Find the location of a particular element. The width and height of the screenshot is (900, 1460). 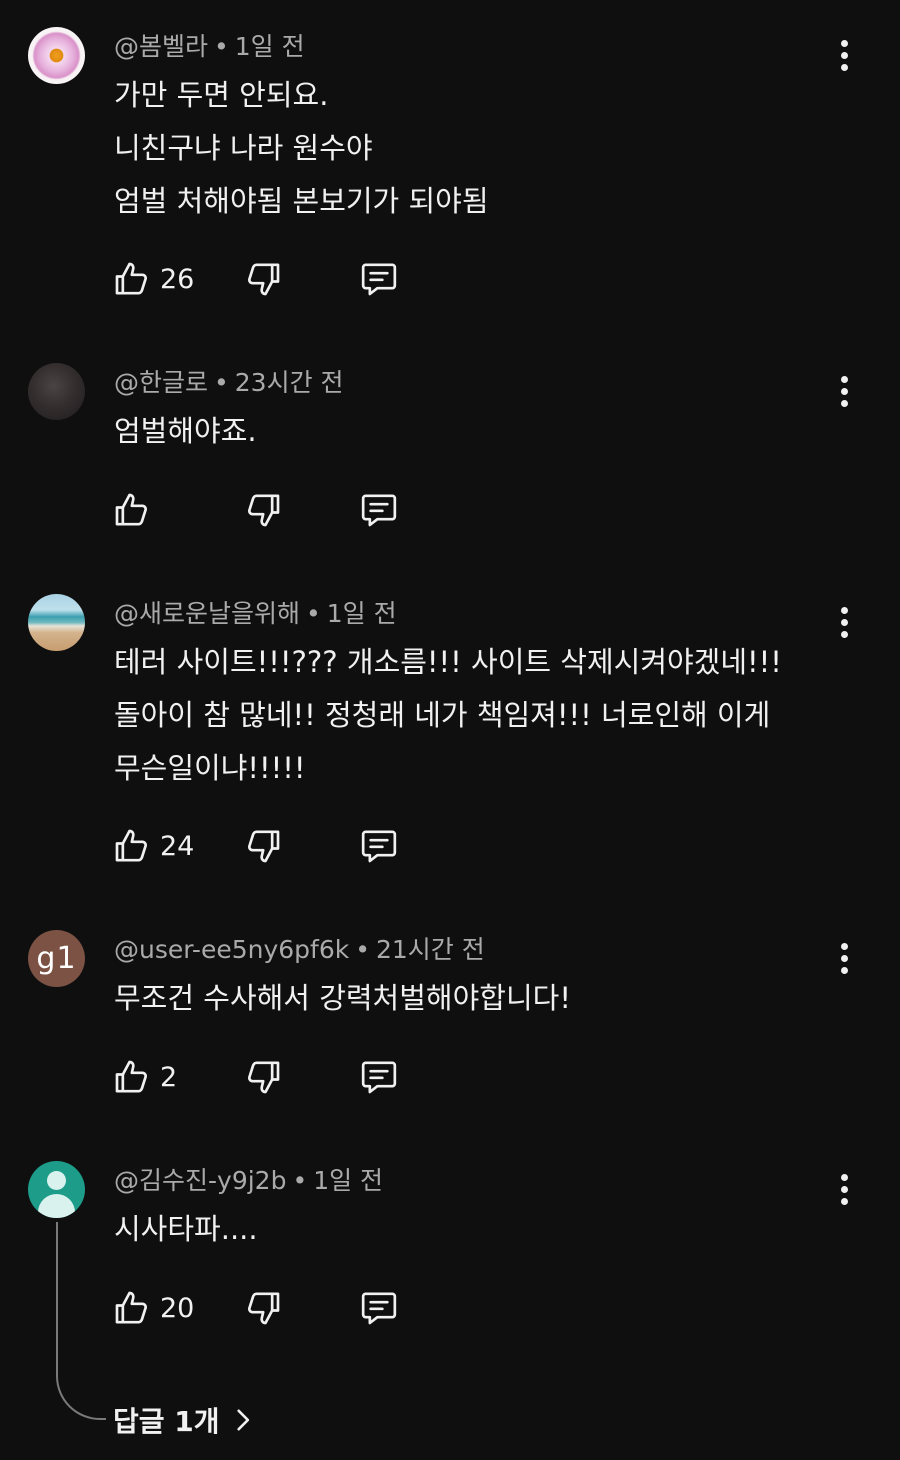

comment-meta: @김수진-y9j2b • 1일 전 is located at coordinates (248, 1181).